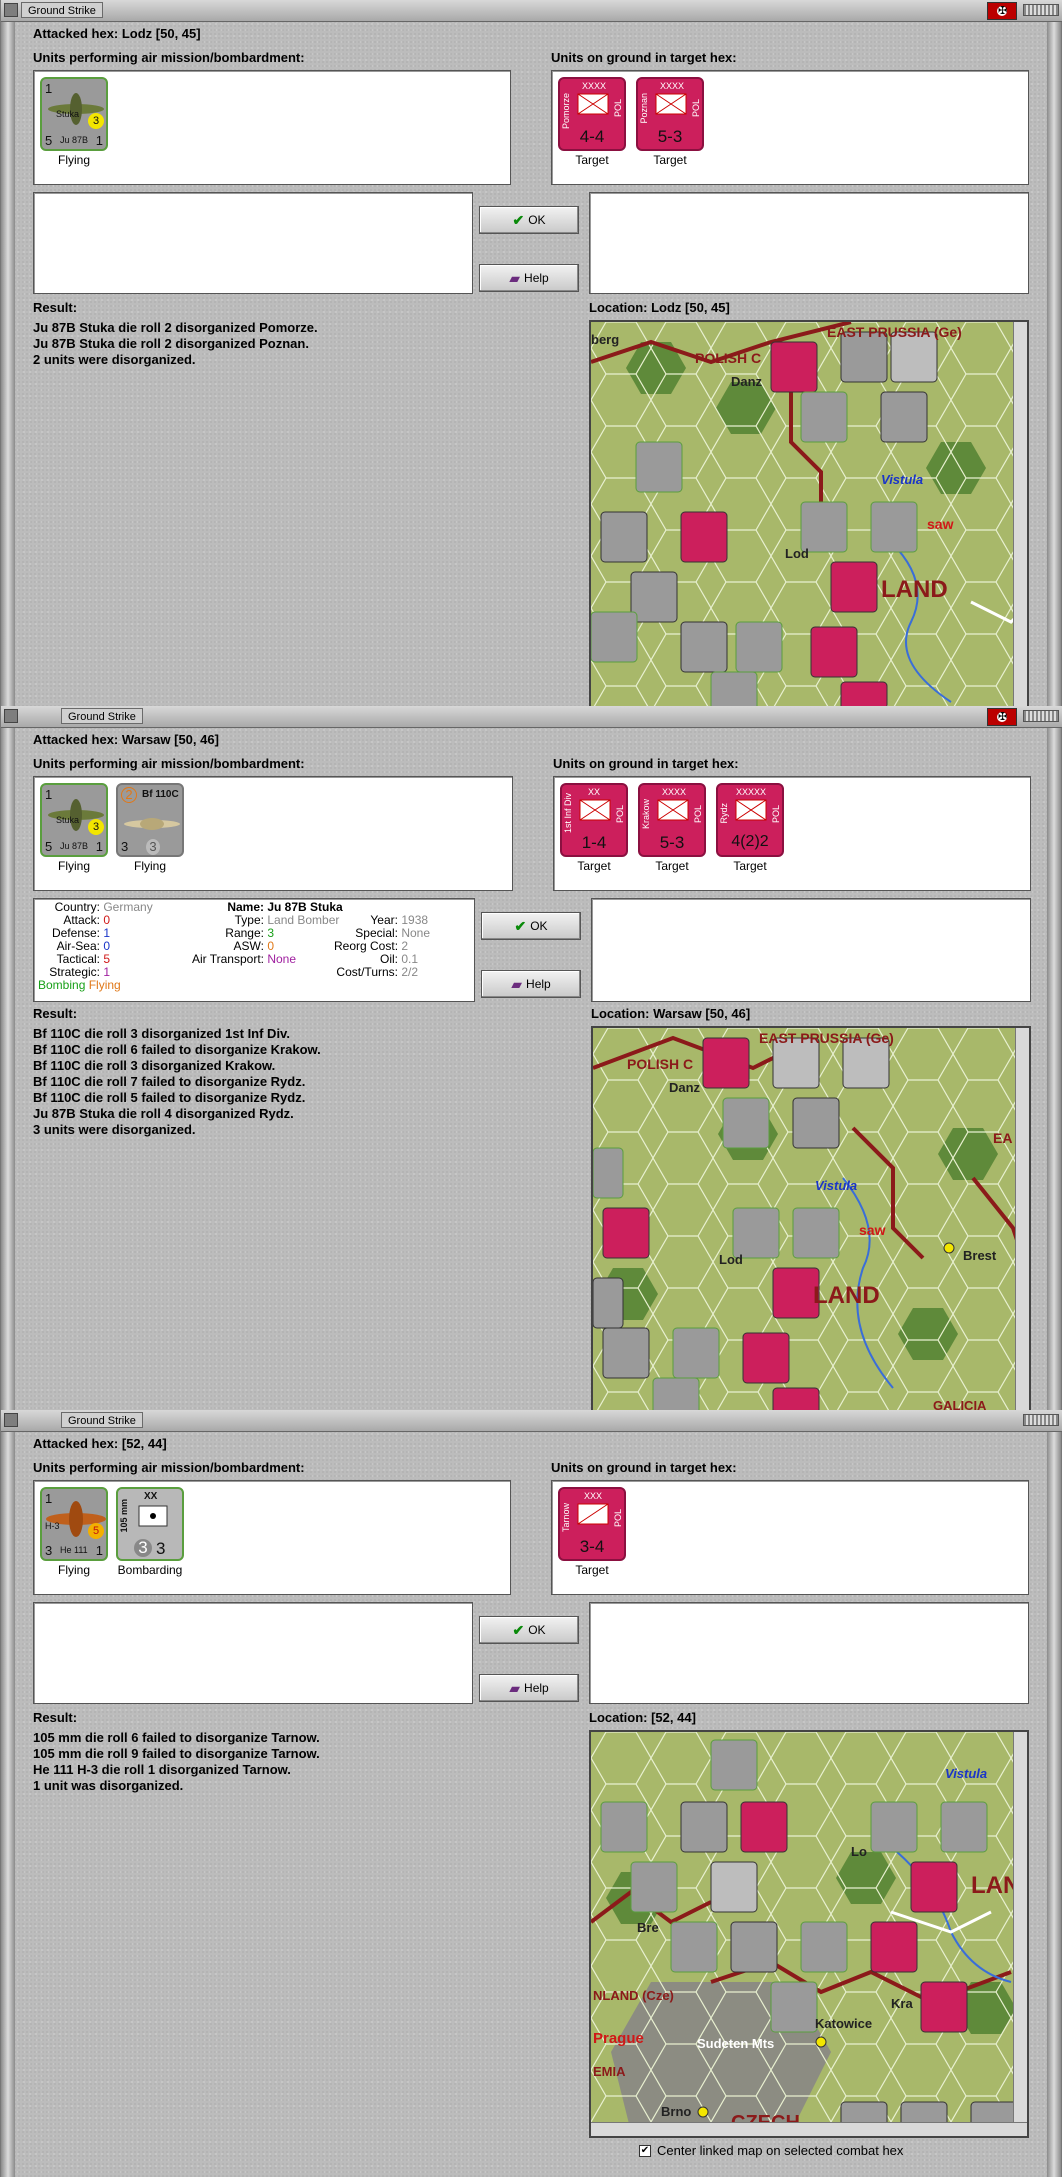 This screenshot has width=1062, height=2177. I want to click on map-horizontal-scrollbar, so click(809, 2129).